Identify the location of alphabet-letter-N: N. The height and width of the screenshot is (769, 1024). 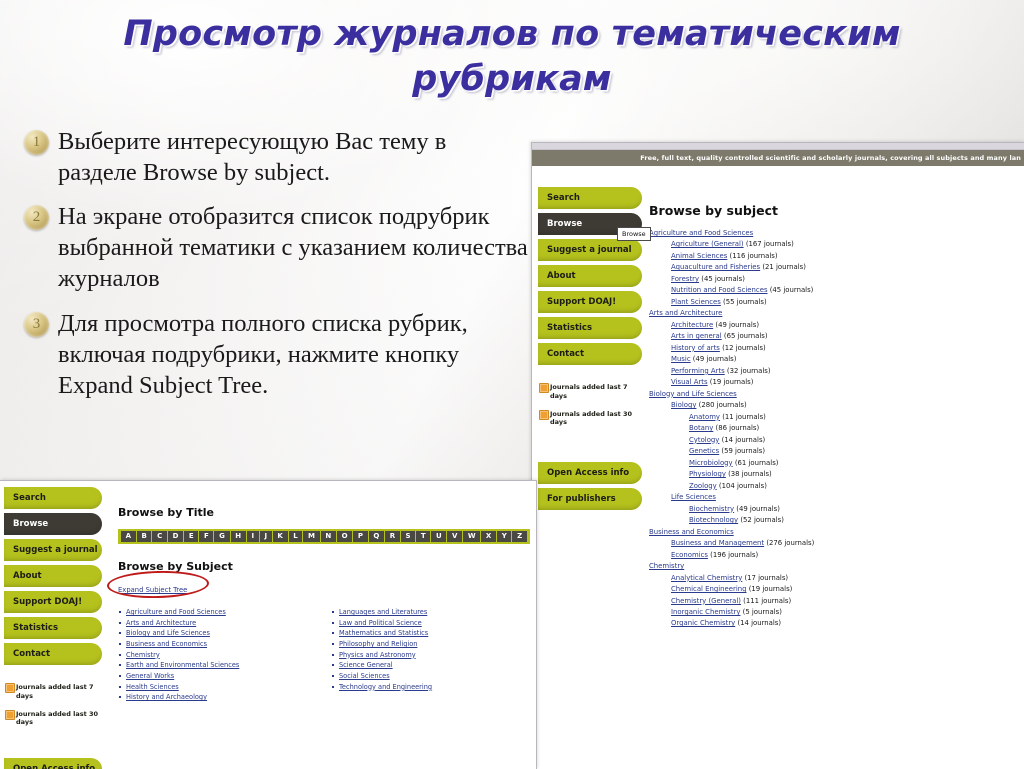
(328, 536).